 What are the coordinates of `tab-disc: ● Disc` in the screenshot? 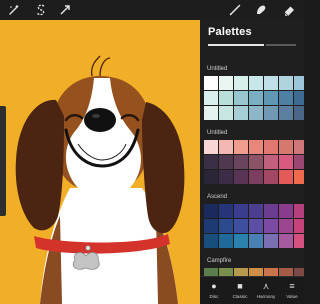 It's located at (214, 291).